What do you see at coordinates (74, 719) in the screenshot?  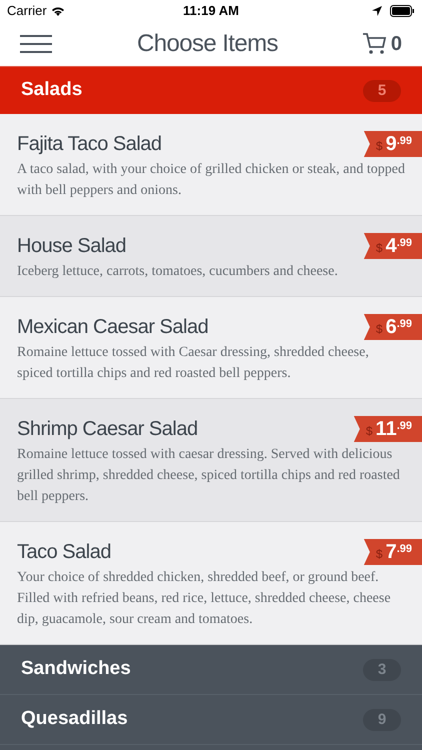 I see `category-name: Quesadillas` at bounding box center [74, 719].